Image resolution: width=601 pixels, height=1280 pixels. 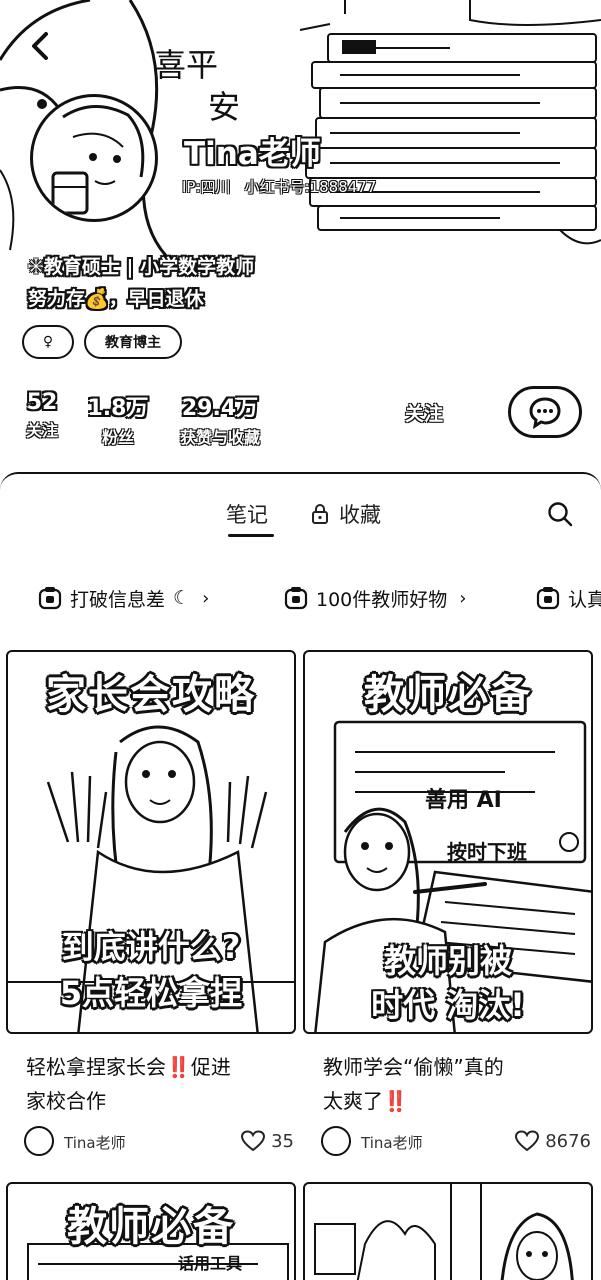 I want to click on female-icon: ♀, so click(x=48, y=342).